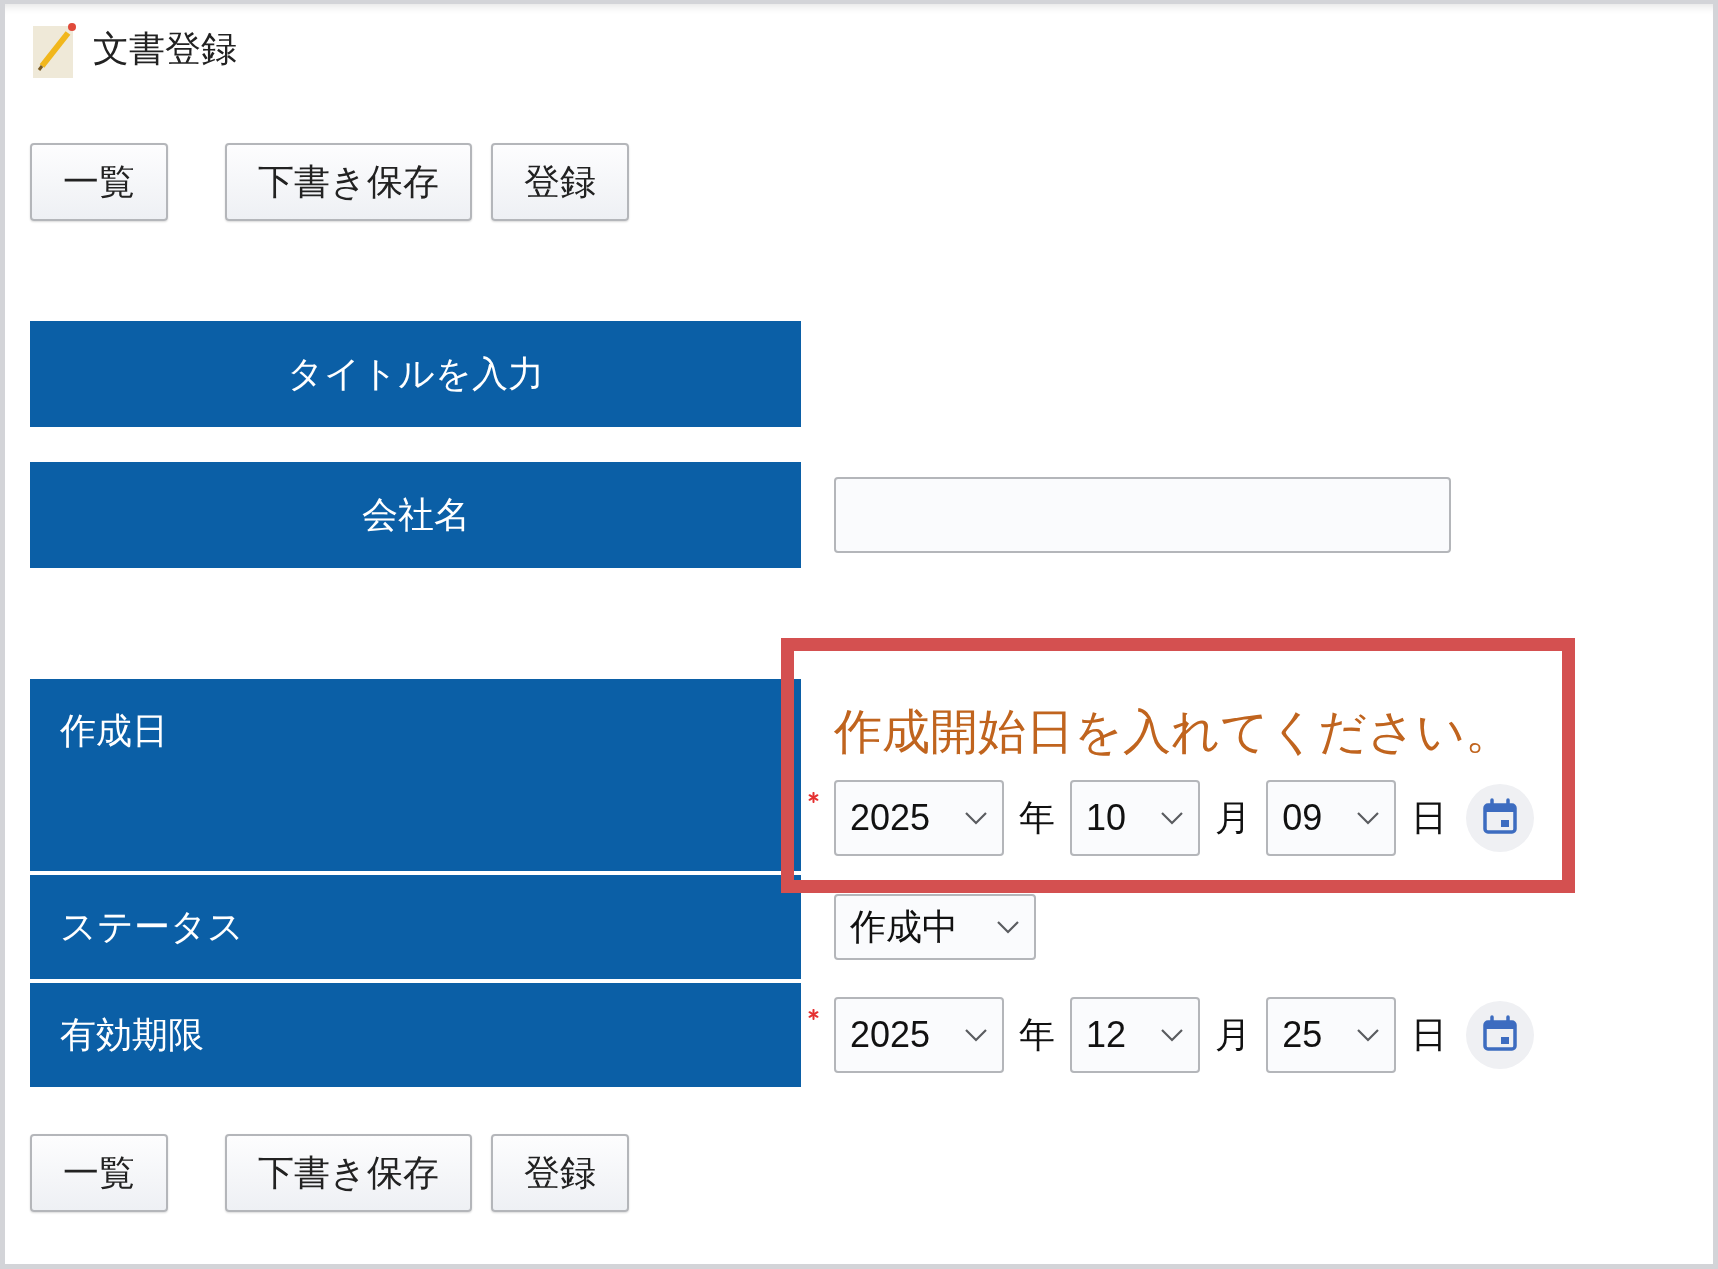  I want to click on field-label: ステータス, so click(415, 927).